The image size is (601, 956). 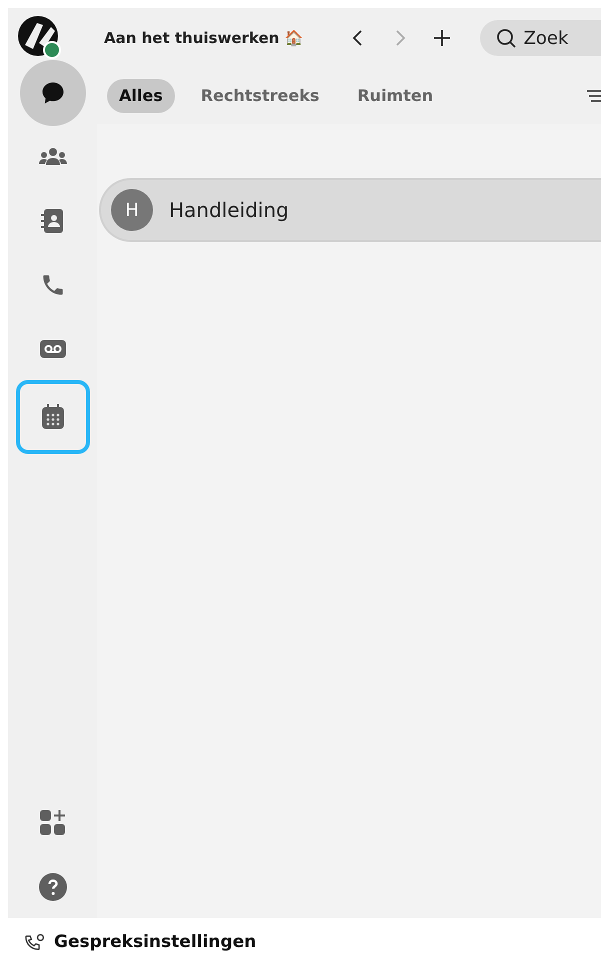 What do you see at coordinates (40, 38) in the screenshot?
I see `avatar-icon` at bounding box center [40, 38].